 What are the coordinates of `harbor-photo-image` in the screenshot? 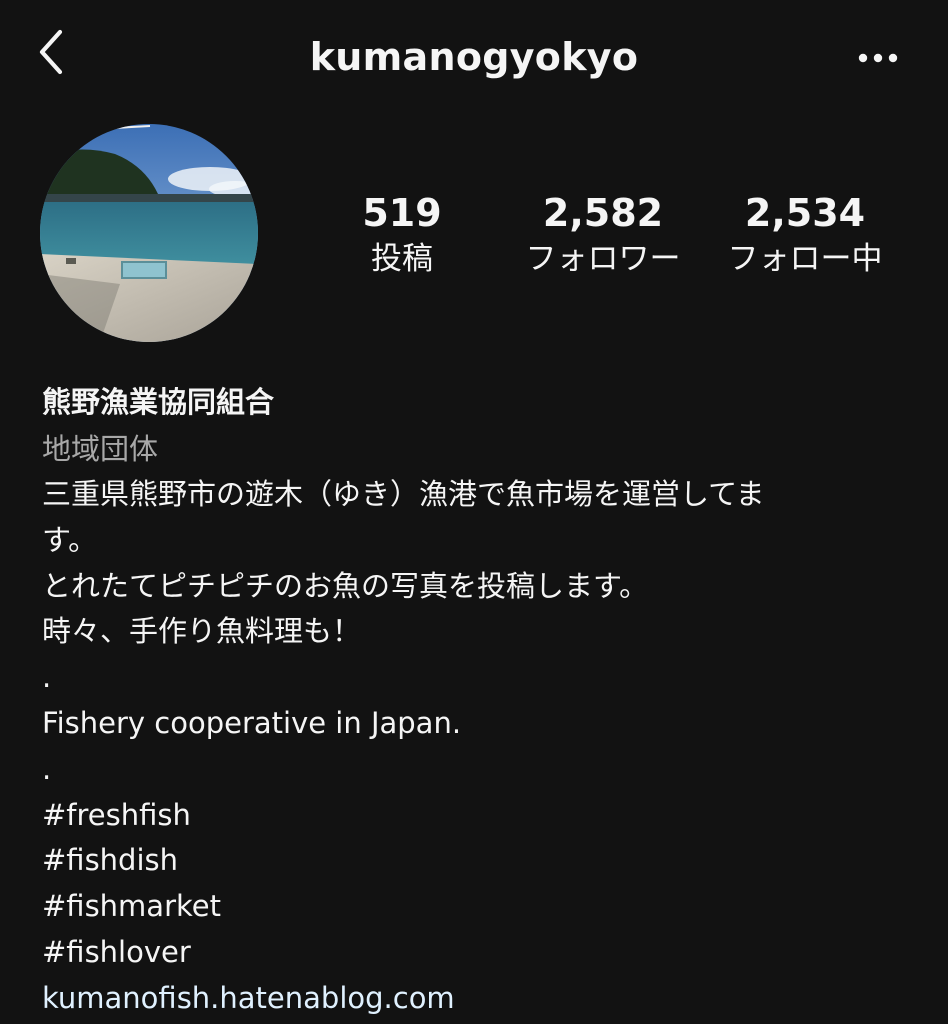 It's located at (149, 233).